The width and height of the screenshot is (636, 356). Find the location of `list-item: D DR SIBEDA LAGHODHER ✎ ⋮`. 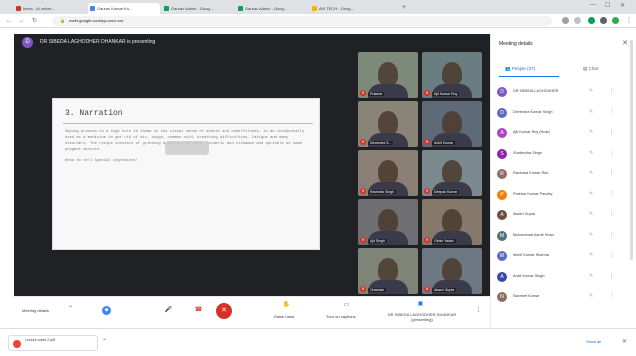

list-item: D DR SIBEDA LAGHODHER ✎ ⋮ is located at coordinates (563, 92).